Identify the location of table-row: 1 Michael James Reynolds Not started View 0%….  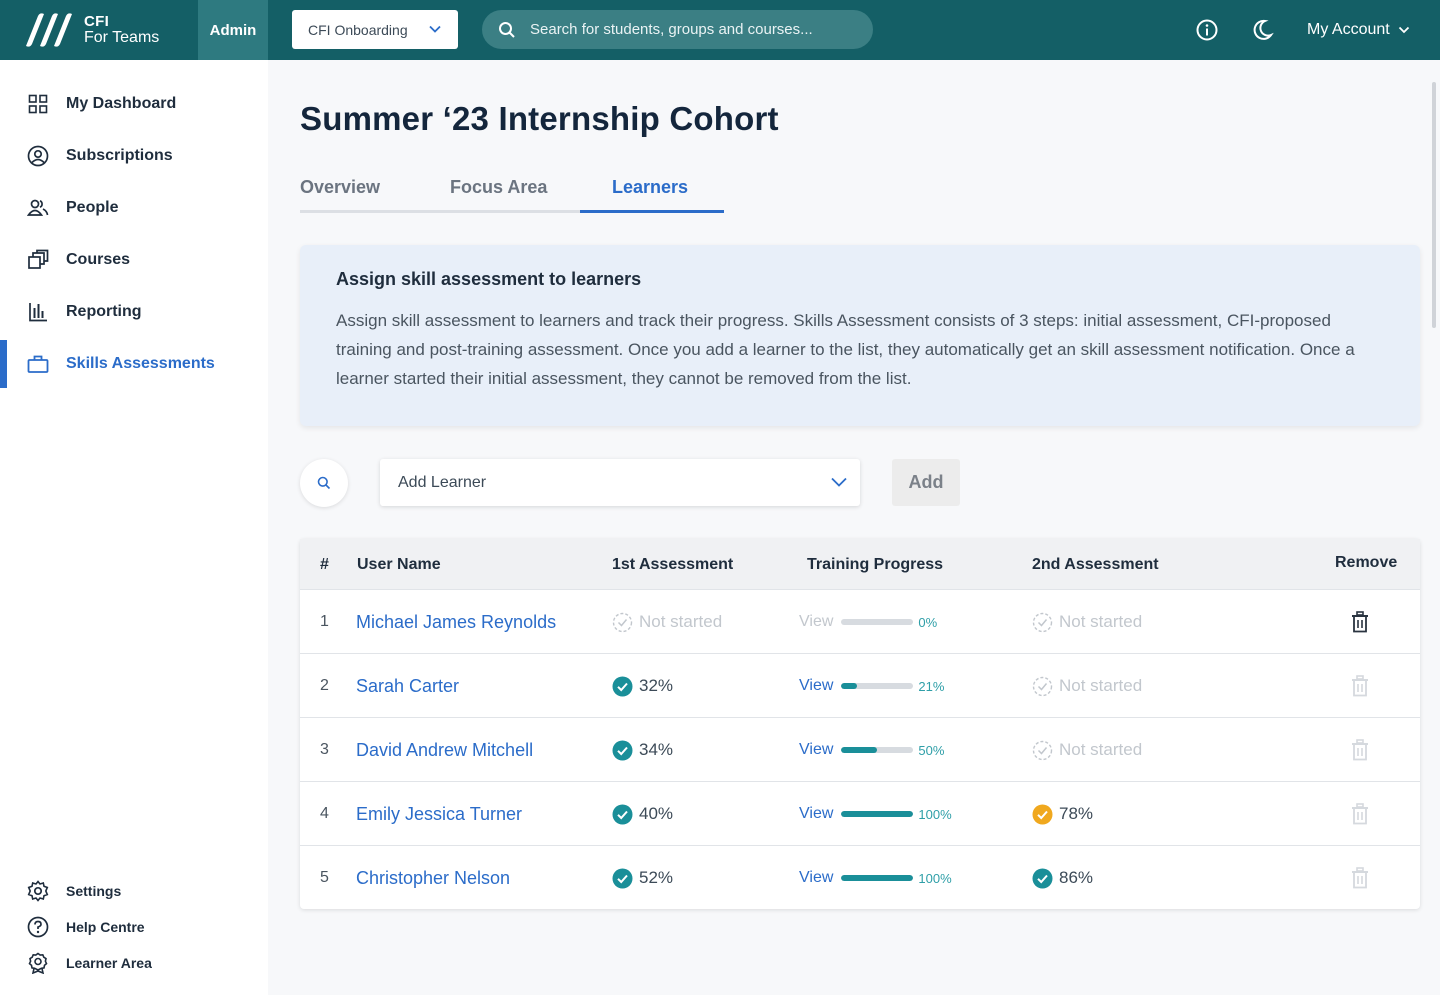
(860, 622).